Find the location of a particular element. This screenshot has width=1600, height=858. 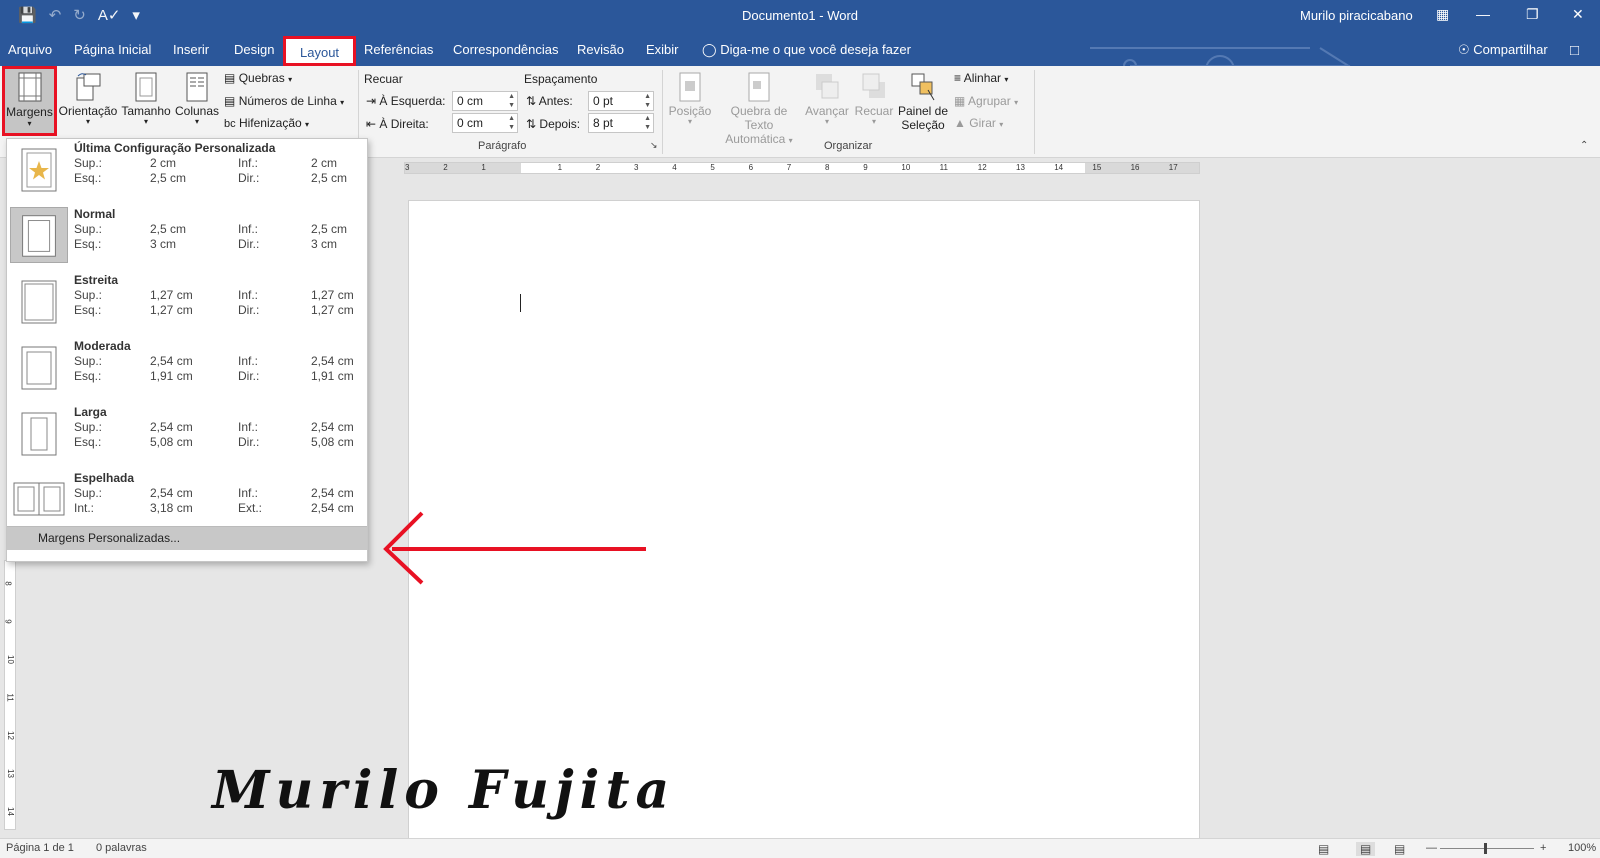

tab-revisao: Revisão is located at coordinates (600, 49).